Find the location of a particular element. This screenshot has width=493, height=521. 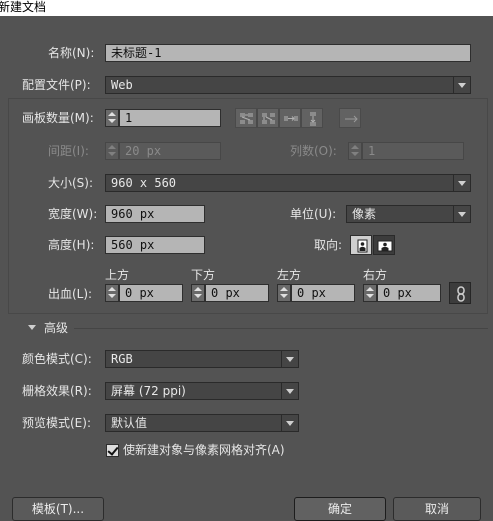

bleed-right-label: 右方 is located at coordinates (375, 275).